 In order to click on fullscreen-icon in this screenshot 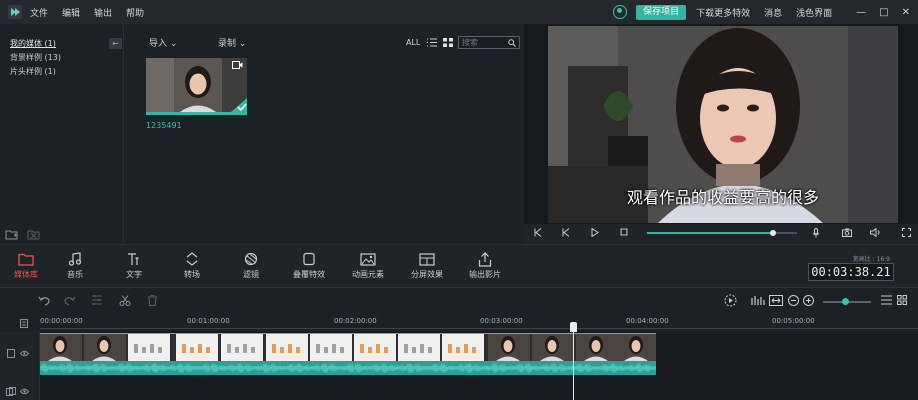, I will do `click(906, 232)`.